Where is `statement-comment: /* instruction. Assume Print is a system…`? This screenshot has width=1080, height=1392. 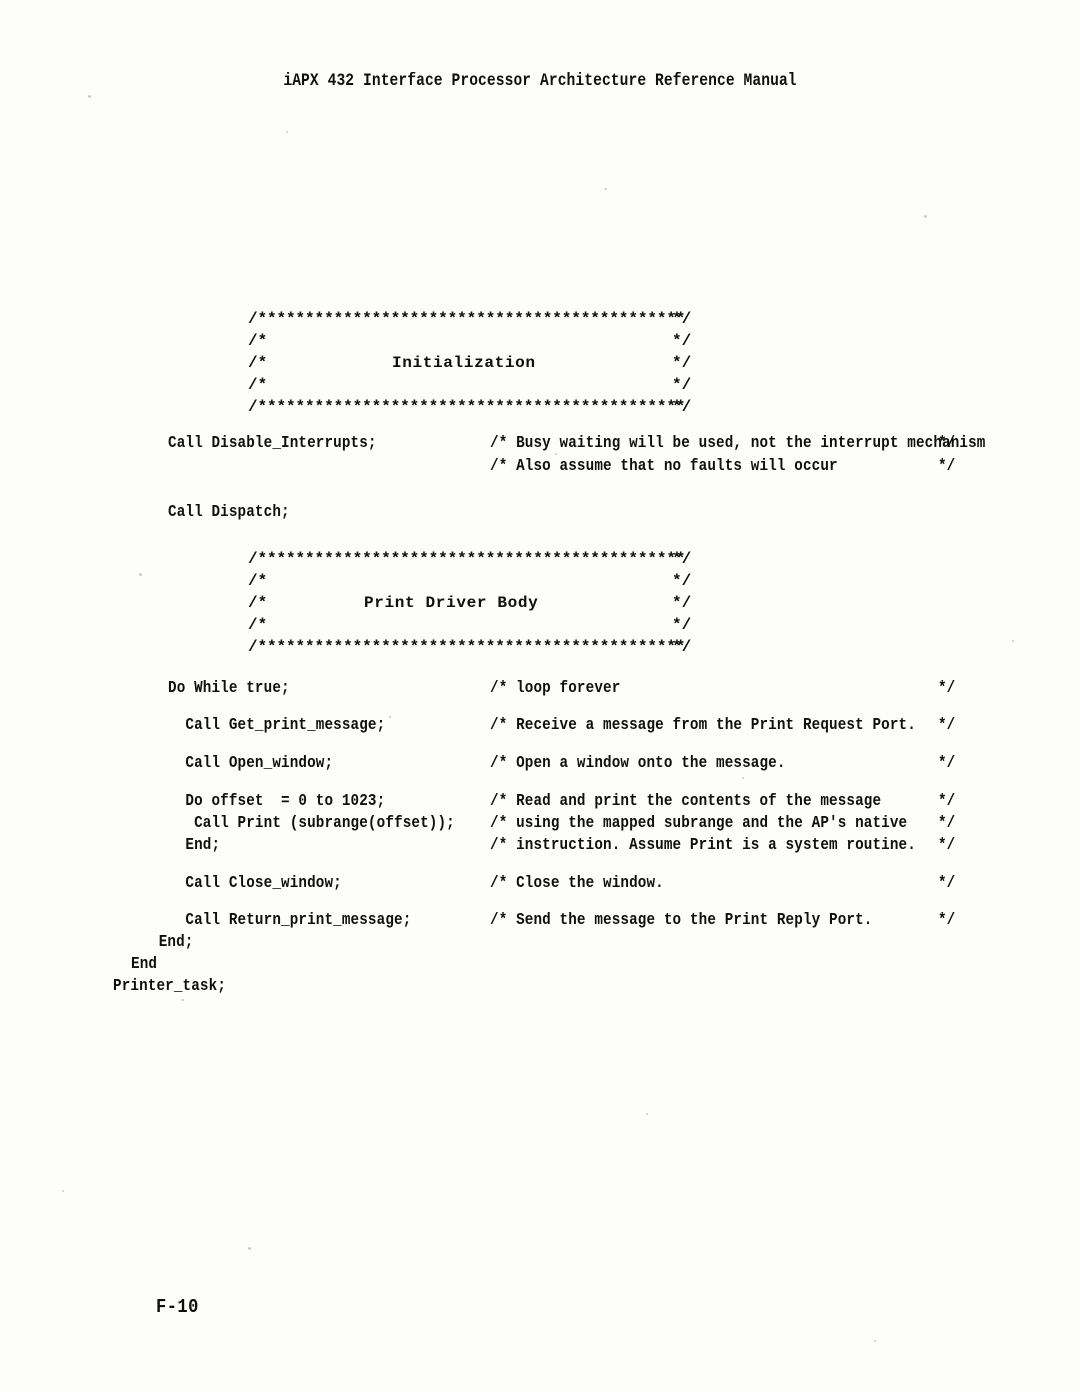 statement-comment: /* instruction. Assume Print is a system… is located at coordinates (703, 844).